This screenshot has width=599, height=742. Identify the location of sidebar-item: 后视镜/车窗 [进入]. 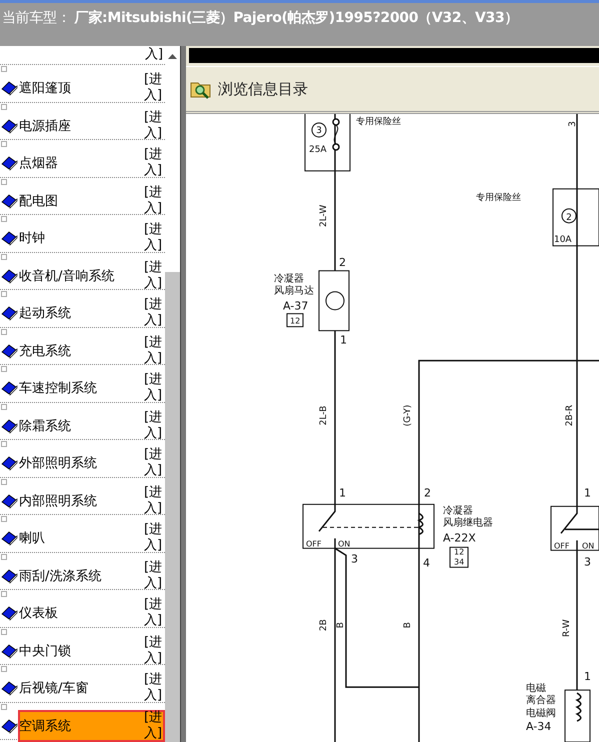
(91, 688).